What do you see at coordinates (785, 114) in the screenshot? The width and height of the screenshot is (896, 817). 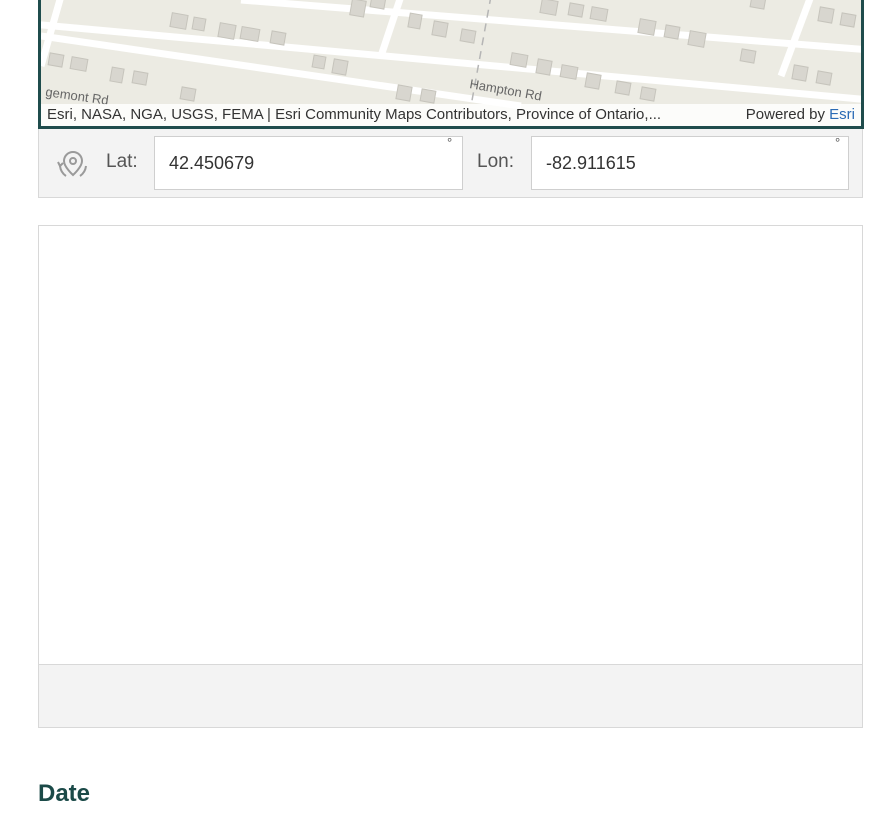 I see `powered-by-label: Powered by` at bounding box center [785, 114].